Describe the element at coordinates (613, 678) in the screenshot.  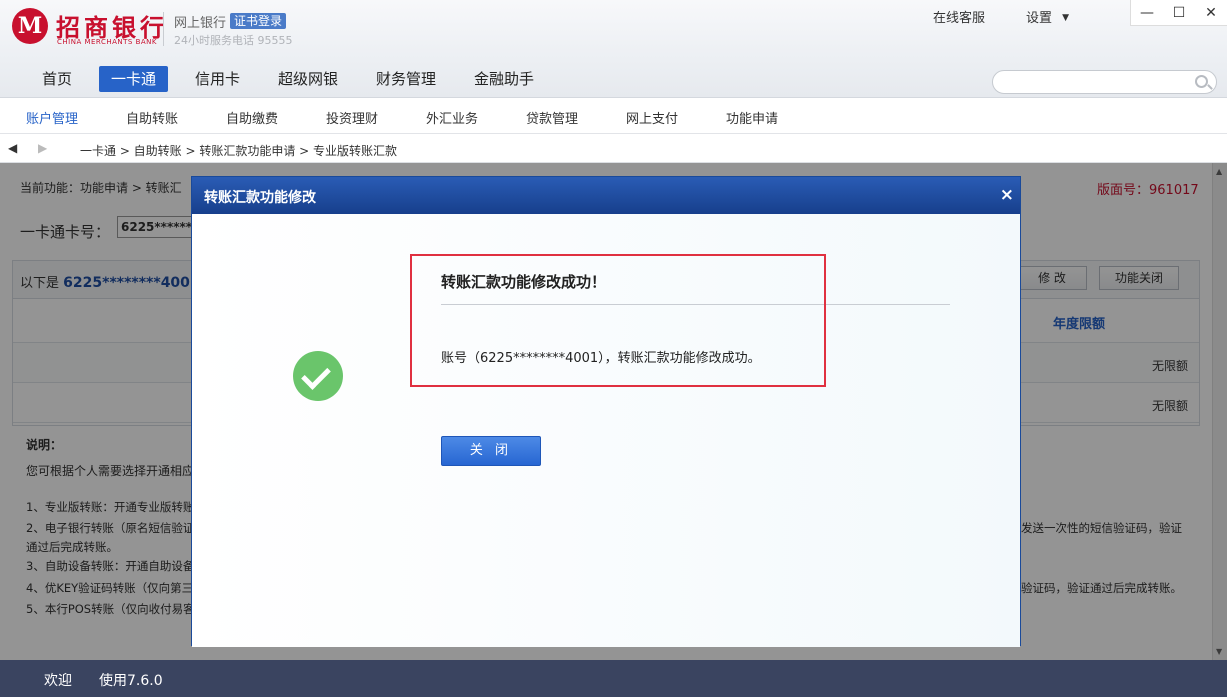
I see `status-bar: 欢迎 使用7.6.0` at that location.